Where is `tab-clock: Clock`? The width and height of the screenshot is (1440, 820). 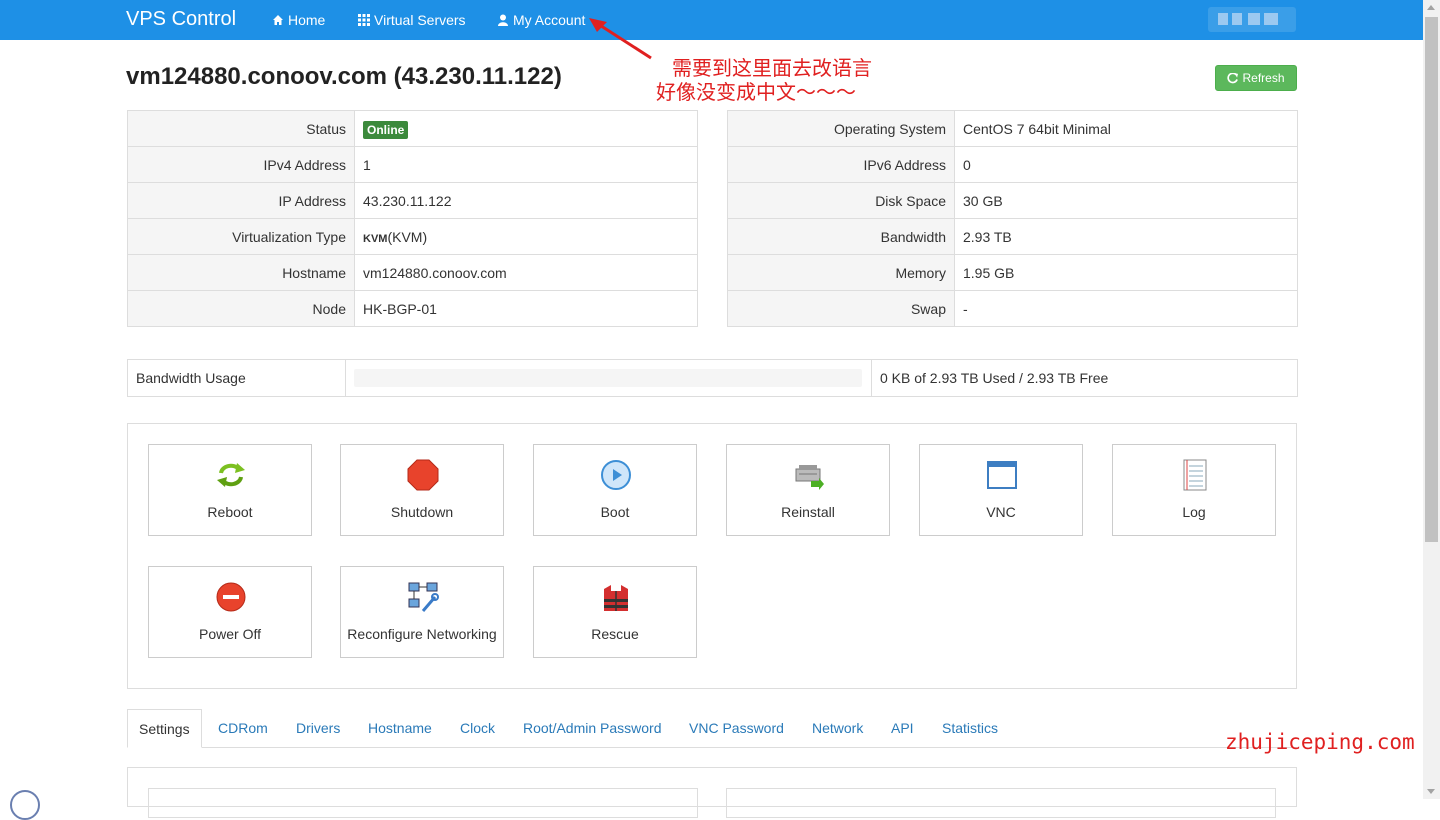
tab-clock: Clock is located at coordinates (477, 728).